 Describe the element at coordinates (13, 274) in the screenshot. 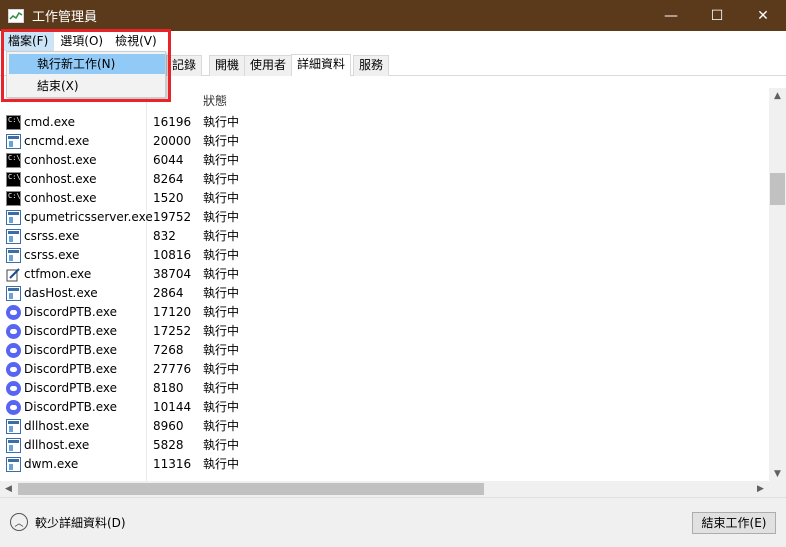

I see `pen-icon` at that location.